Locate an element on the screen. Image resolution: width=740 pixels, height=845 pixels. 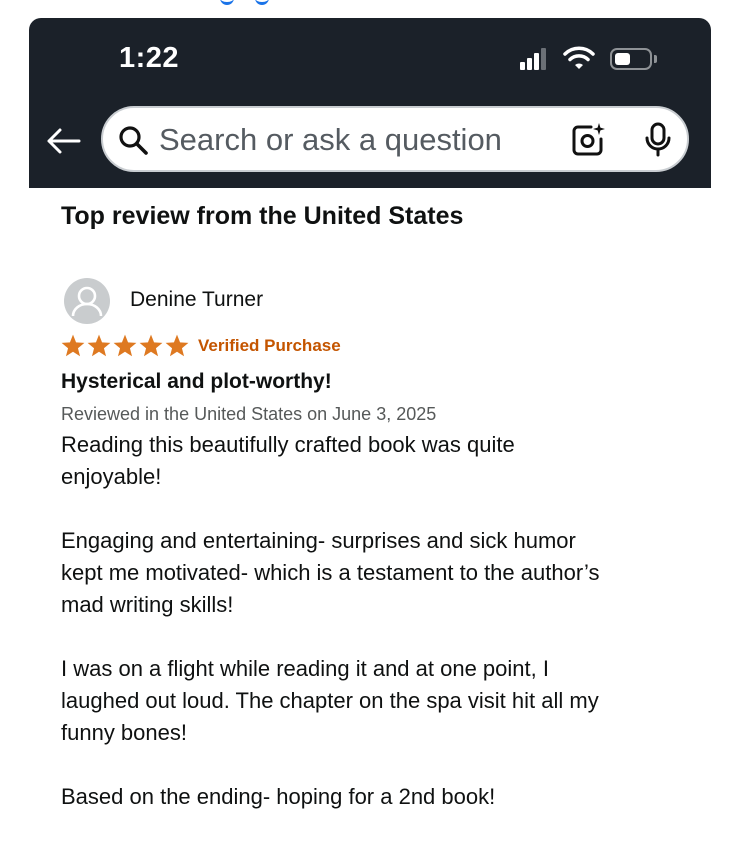
star-rating is located at coordinates (125, 345).